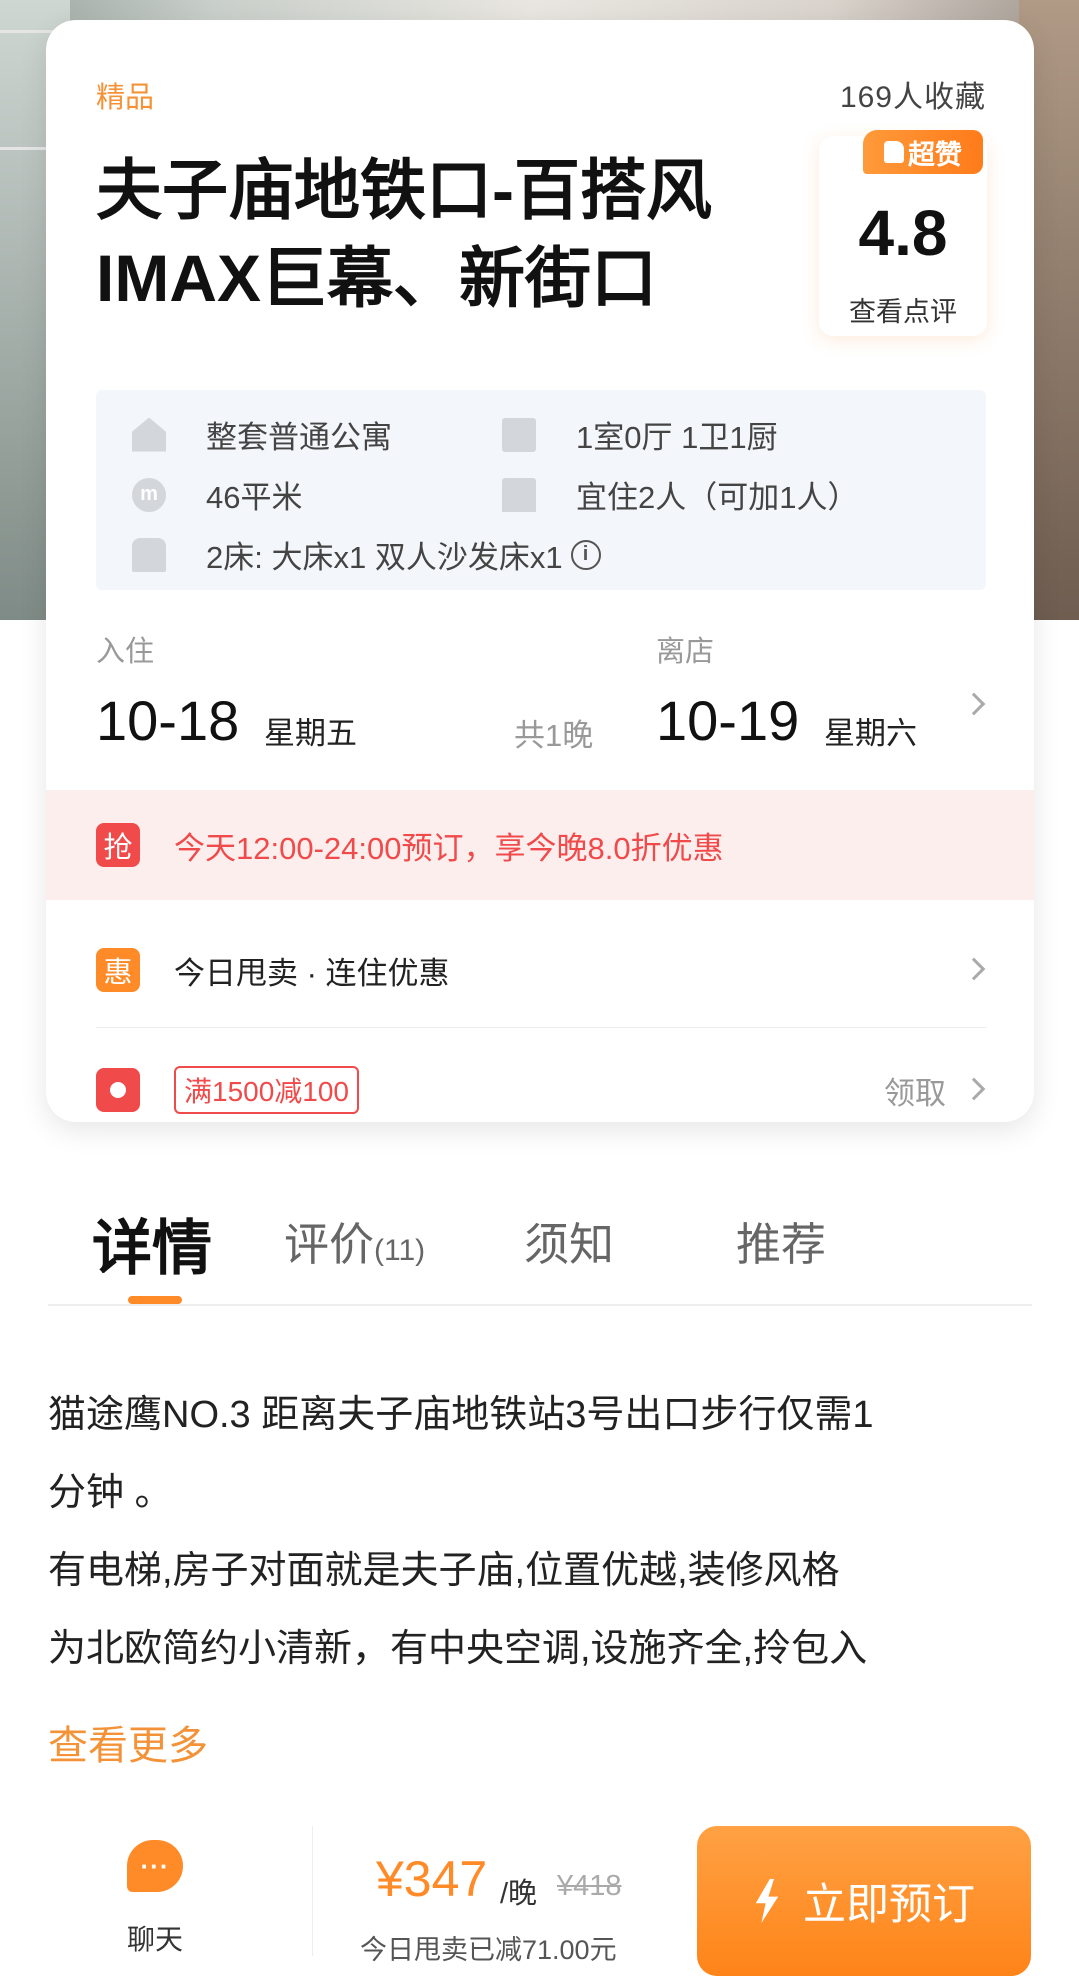 This screenshot has height=1983, width=1079. What do you see at coordinates (767, 1901) in the screenshot?
I see `lightning-icon` at bounding box center [767, 1901].